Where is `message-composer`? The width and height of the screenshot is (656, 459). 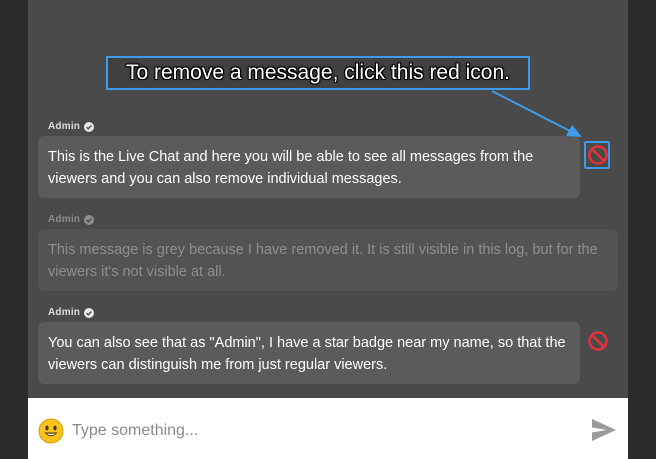
message-composer is located at coordinates (328, 428).